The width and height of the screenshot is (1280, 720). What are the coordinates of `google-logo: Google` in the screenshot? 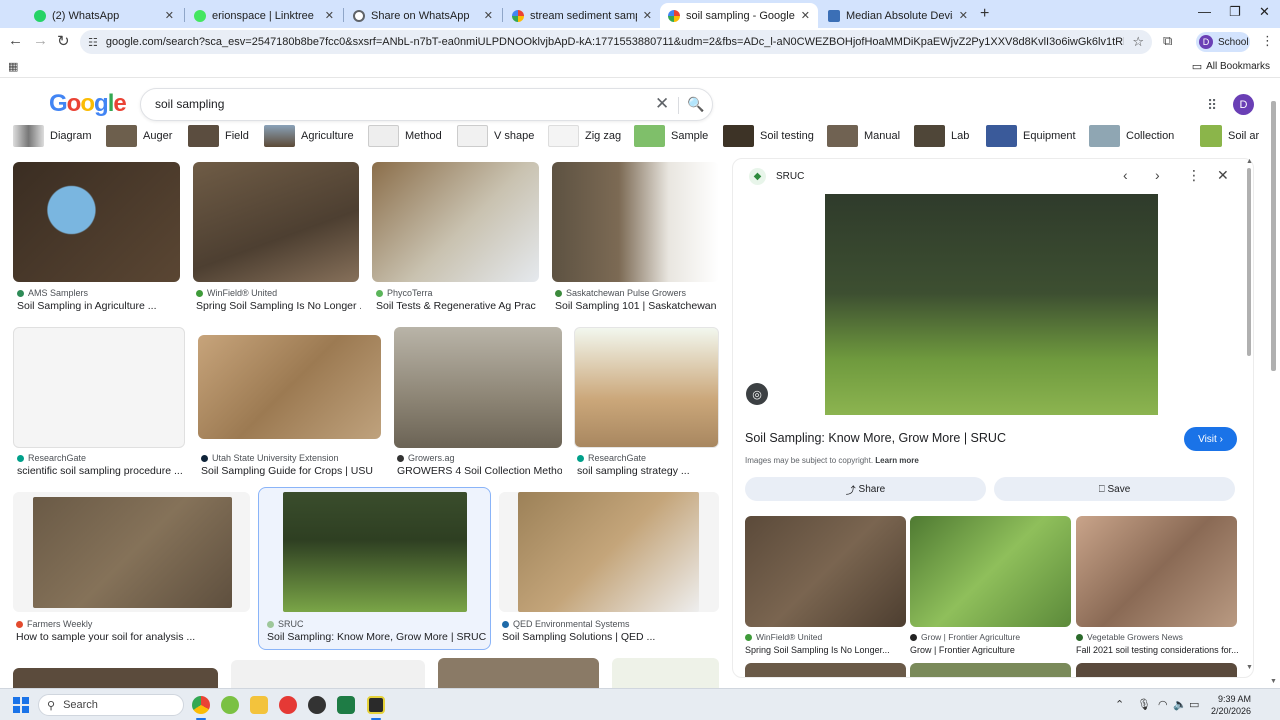 It's located at (88, 104).